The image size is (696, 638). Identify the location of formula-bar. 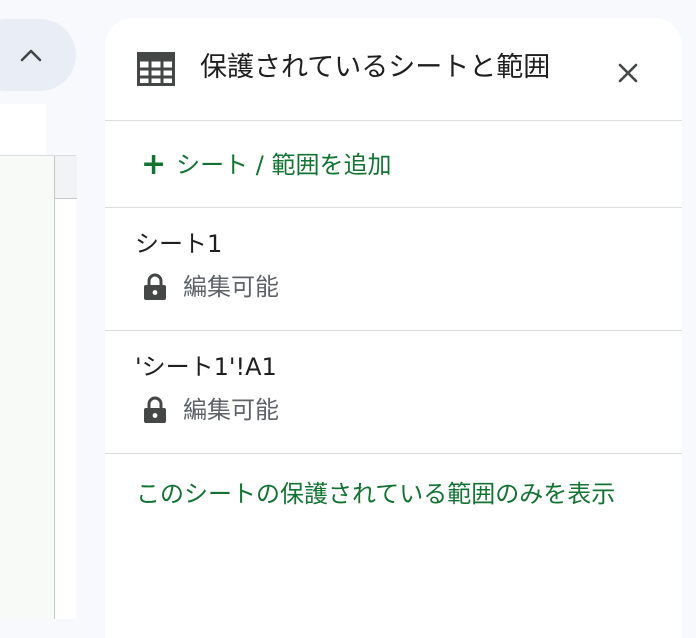
(23, 129).